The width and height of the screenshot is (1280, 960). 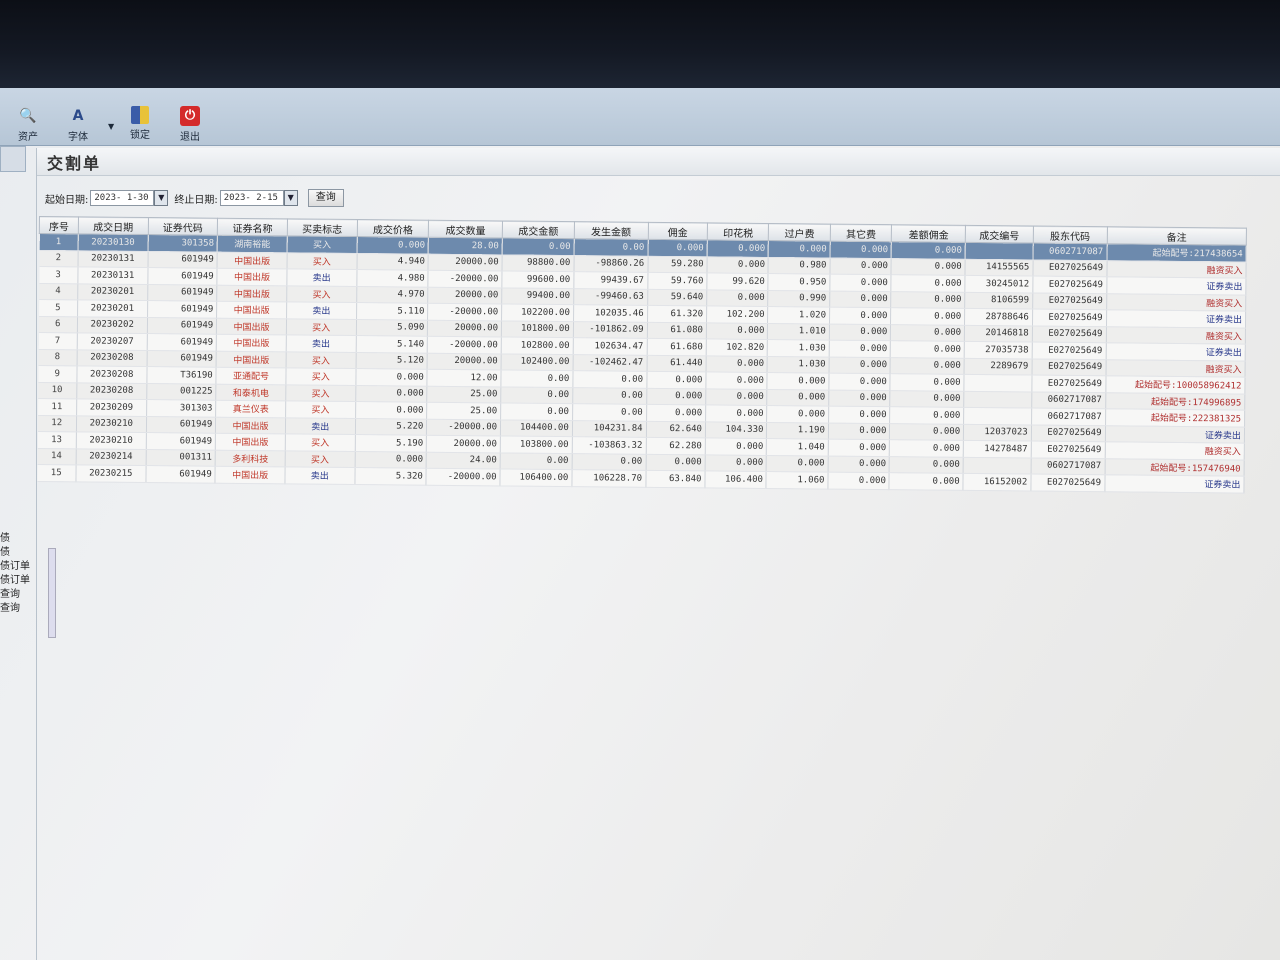 What do you see at coordinates (1070, 235) in the screenshot?
I see `column-header: 股东代码` at bounding box center [1070, 235].